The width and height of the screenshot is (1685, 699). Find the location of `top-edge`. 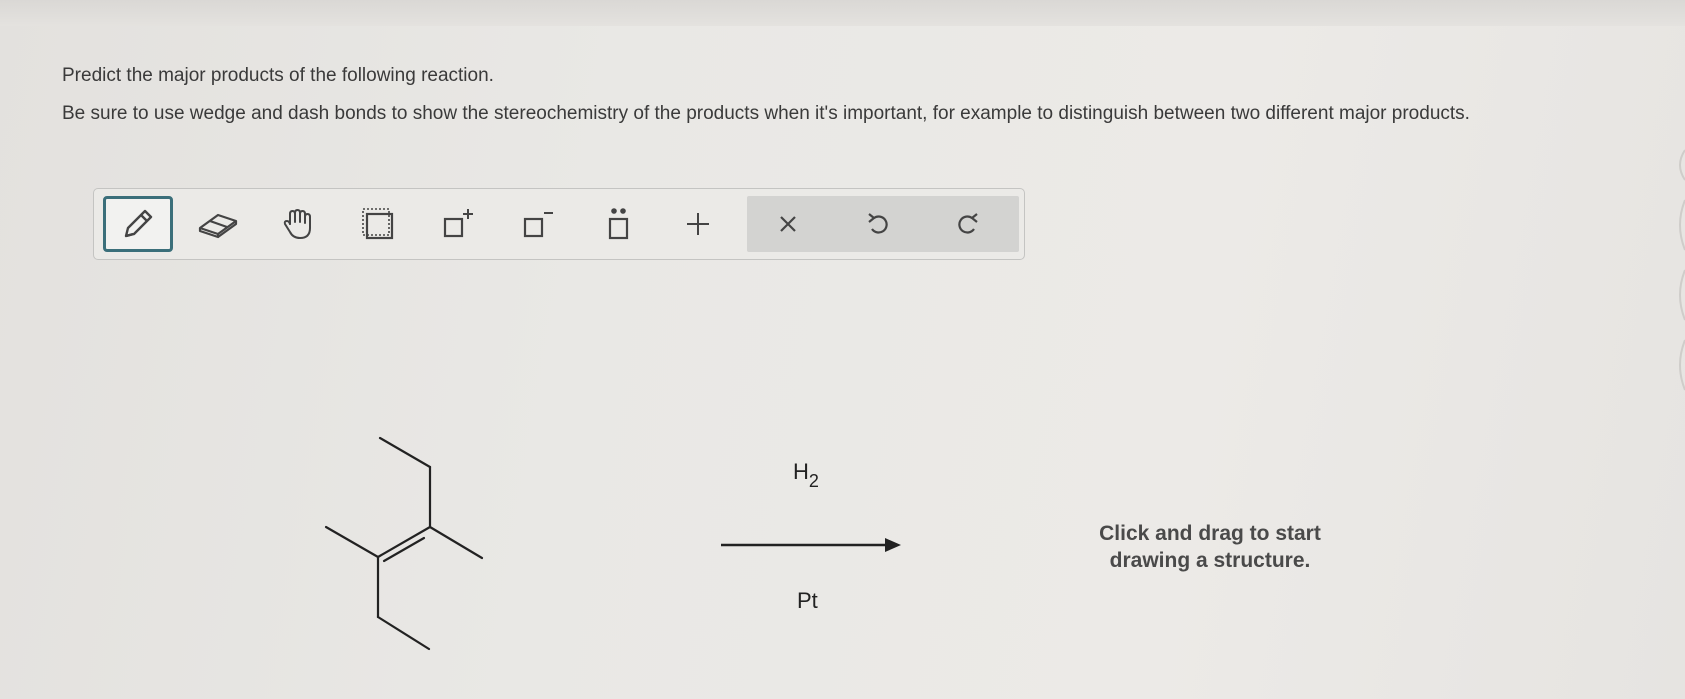

top-edge is located at coordinates (842, 13).